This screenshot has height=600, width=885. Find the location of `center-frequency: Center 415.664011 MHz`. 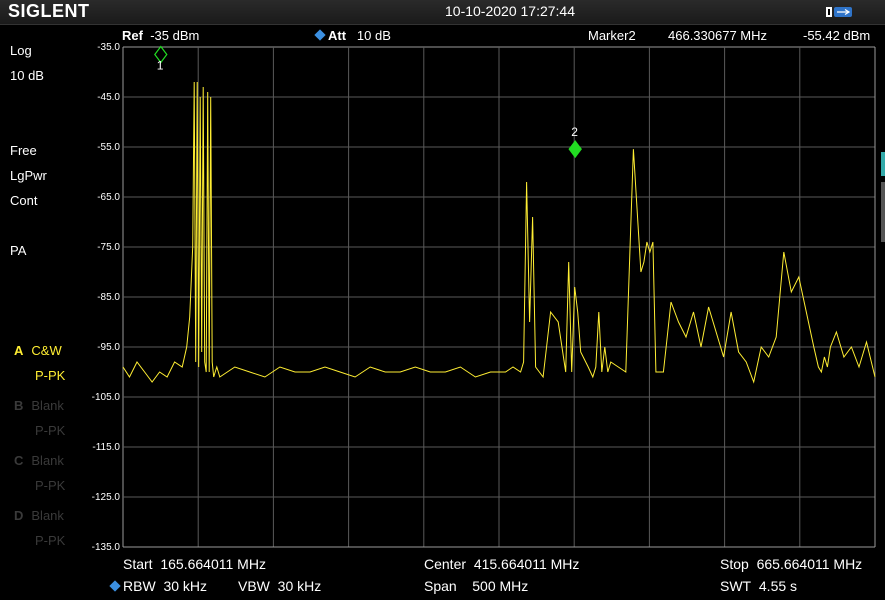

center-frequency: Center 415.664011 MHz is located at coordinates (501, 564).